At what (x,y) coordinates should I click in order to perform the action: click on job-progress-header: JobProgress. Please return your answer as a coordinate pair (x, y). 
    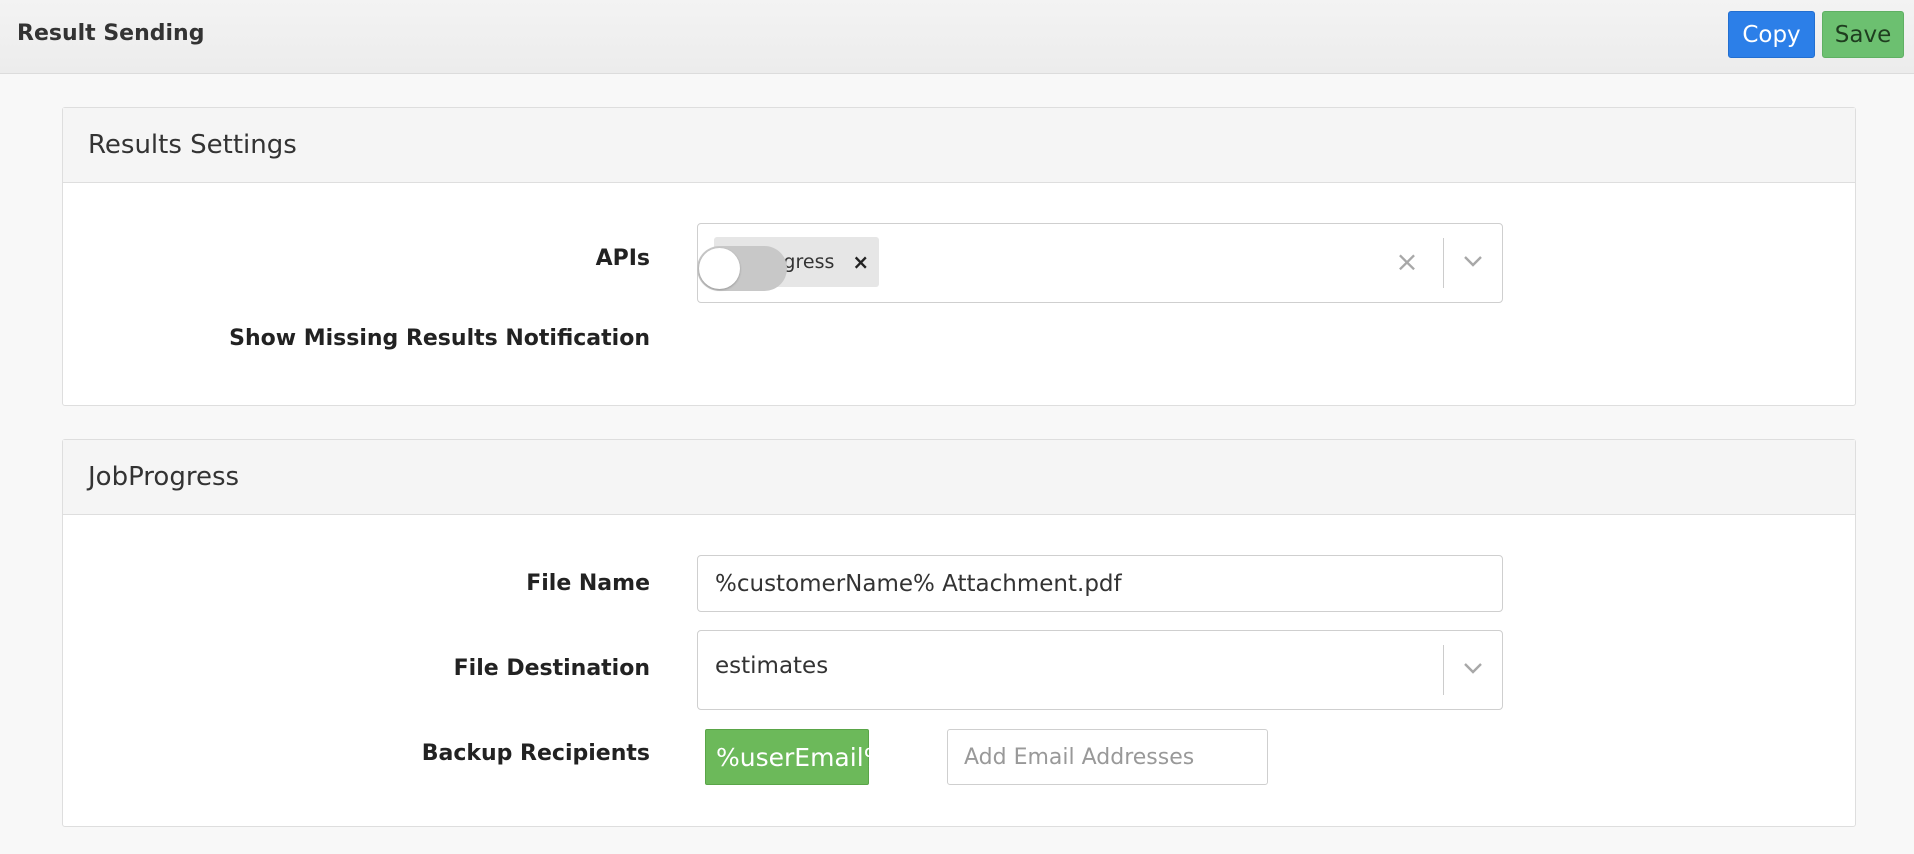
    Looking at the image, I should click on (959, 477).